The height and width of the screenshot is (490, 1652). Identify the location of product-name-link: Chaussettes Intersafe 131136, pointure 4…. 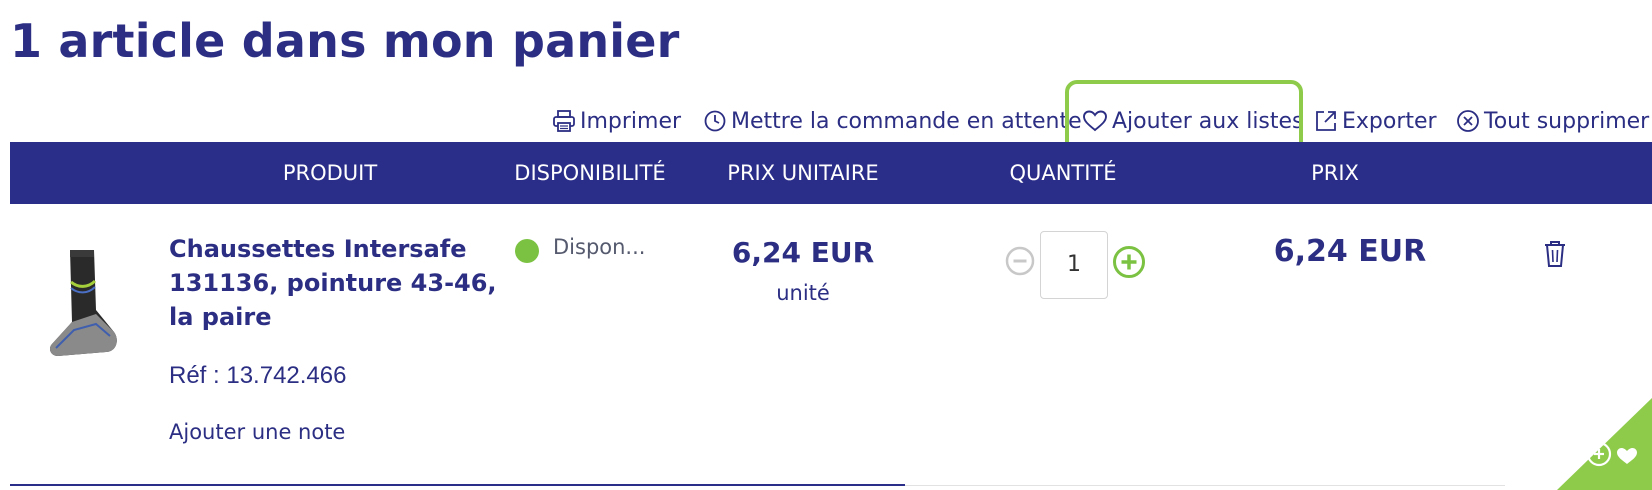
(334, 283).